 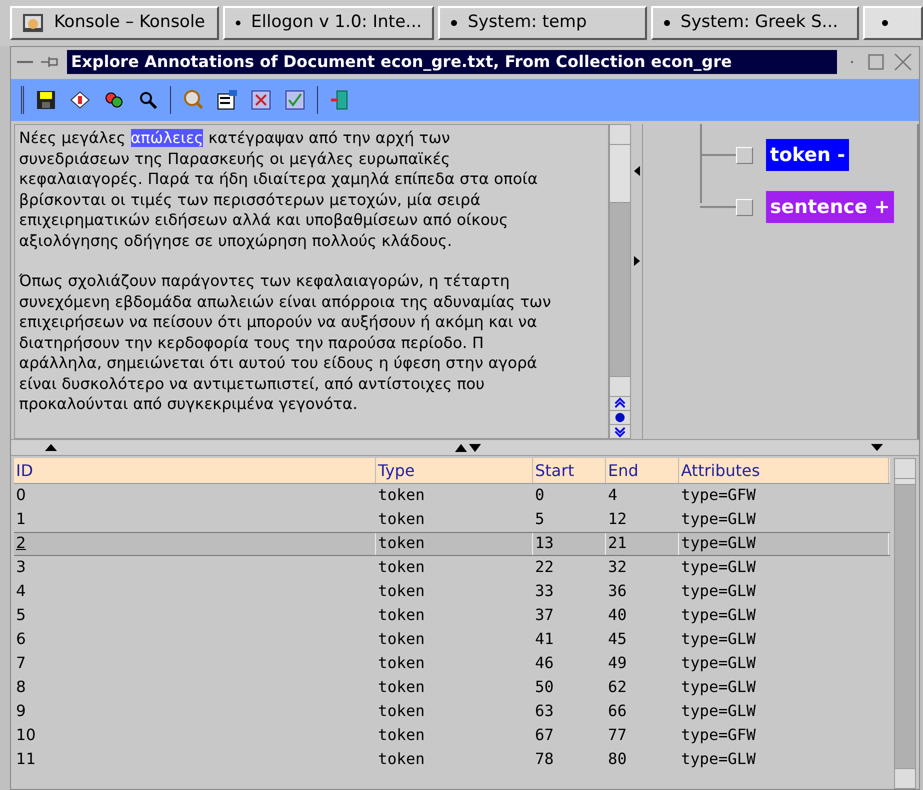 I want to click on table-cell-text: 22, so click(x=544, y=567).